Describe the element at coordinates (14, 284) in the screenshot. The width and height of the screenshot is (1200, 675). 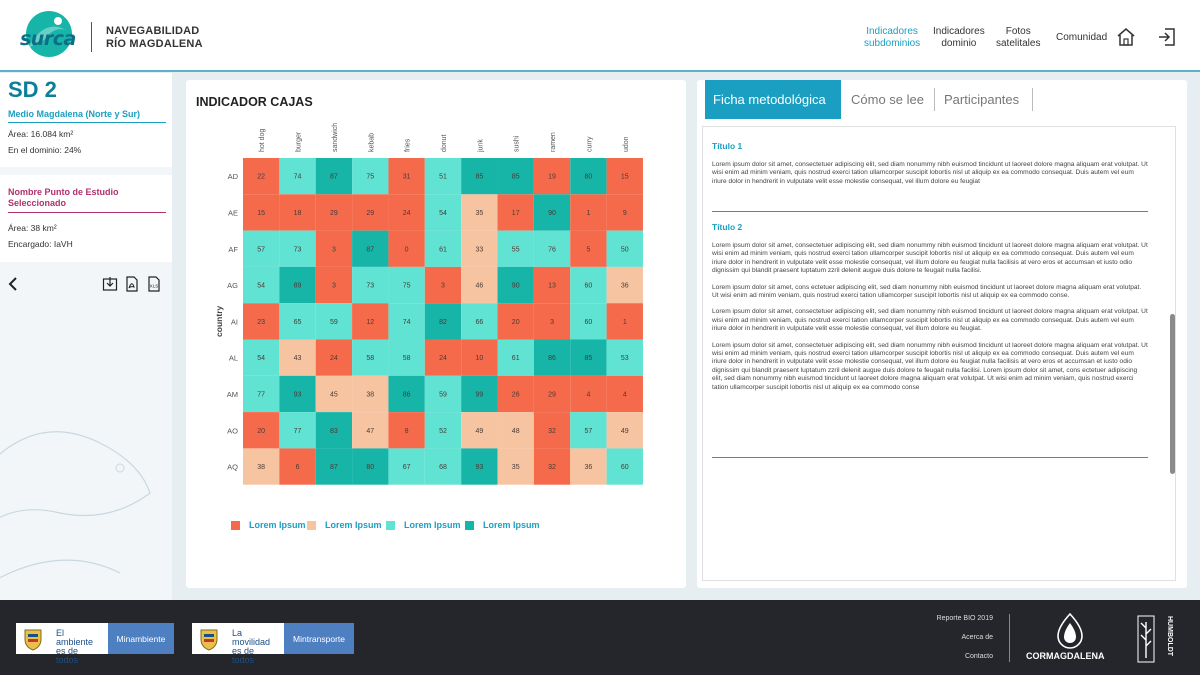
I see `back-icon` at that location.